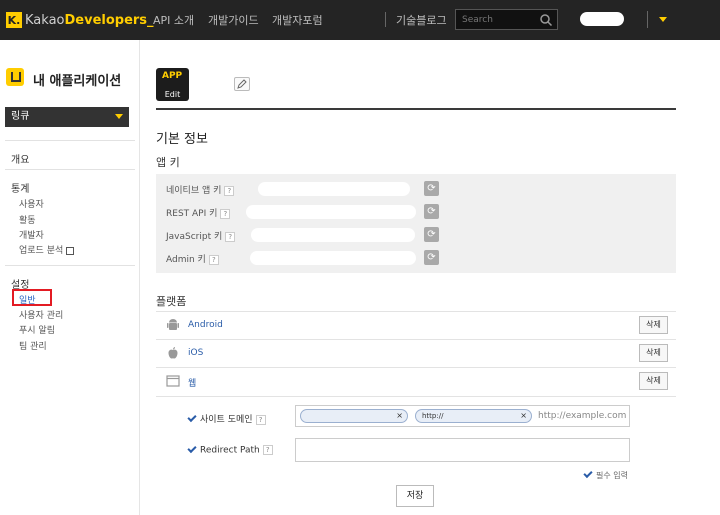 This screenshot has height=515, width=720. Describe the element at coordinates (172, 76) in the screenshot. I see `app-icon-text: APP` at that location.